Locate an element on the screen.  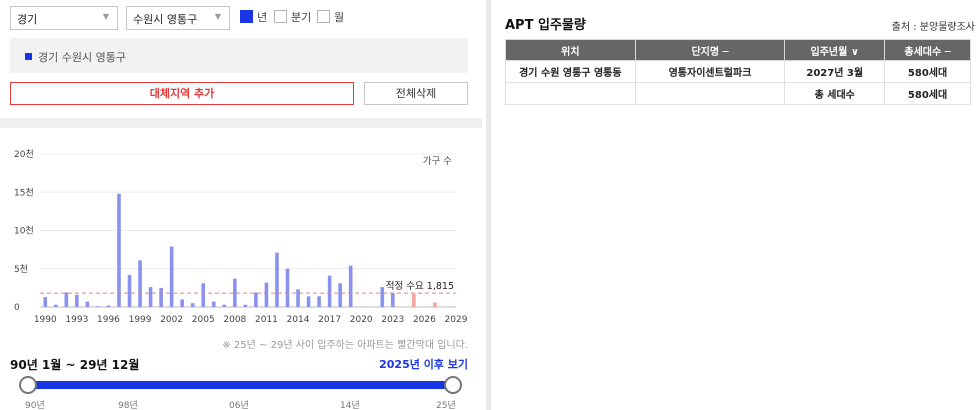
x-tick-label: 2005 is located at coordinates (203, 320).